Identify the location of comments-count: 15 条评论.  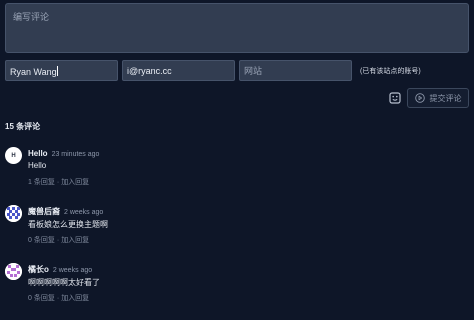
(23, 126).